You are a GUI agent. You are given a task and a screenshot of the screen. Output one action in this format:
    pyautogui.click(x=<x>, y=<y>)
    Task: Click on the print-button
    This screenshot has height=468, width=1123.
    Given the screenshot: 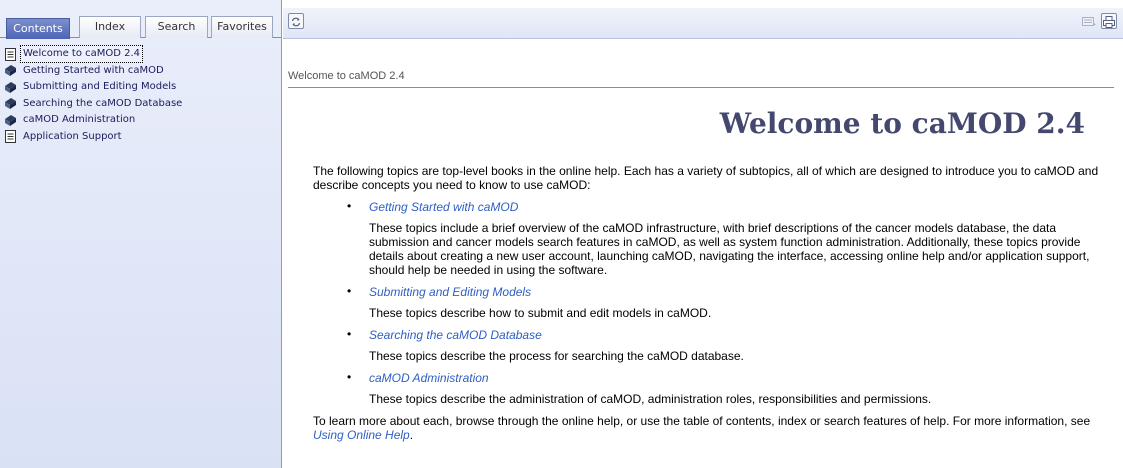 What is the action you would take?
    pyautogui.click(x=1109, y=21)
    